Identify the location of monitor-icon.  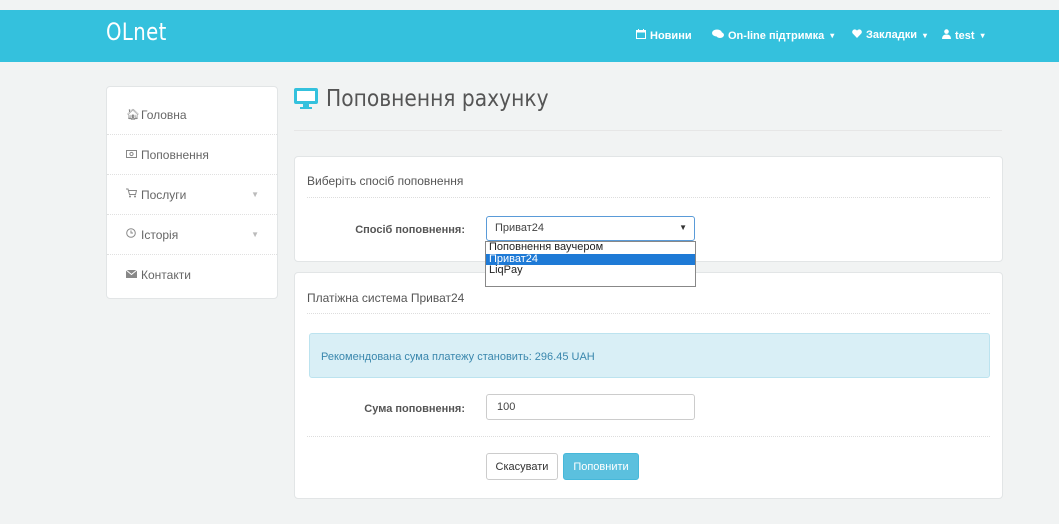
(306, 99).